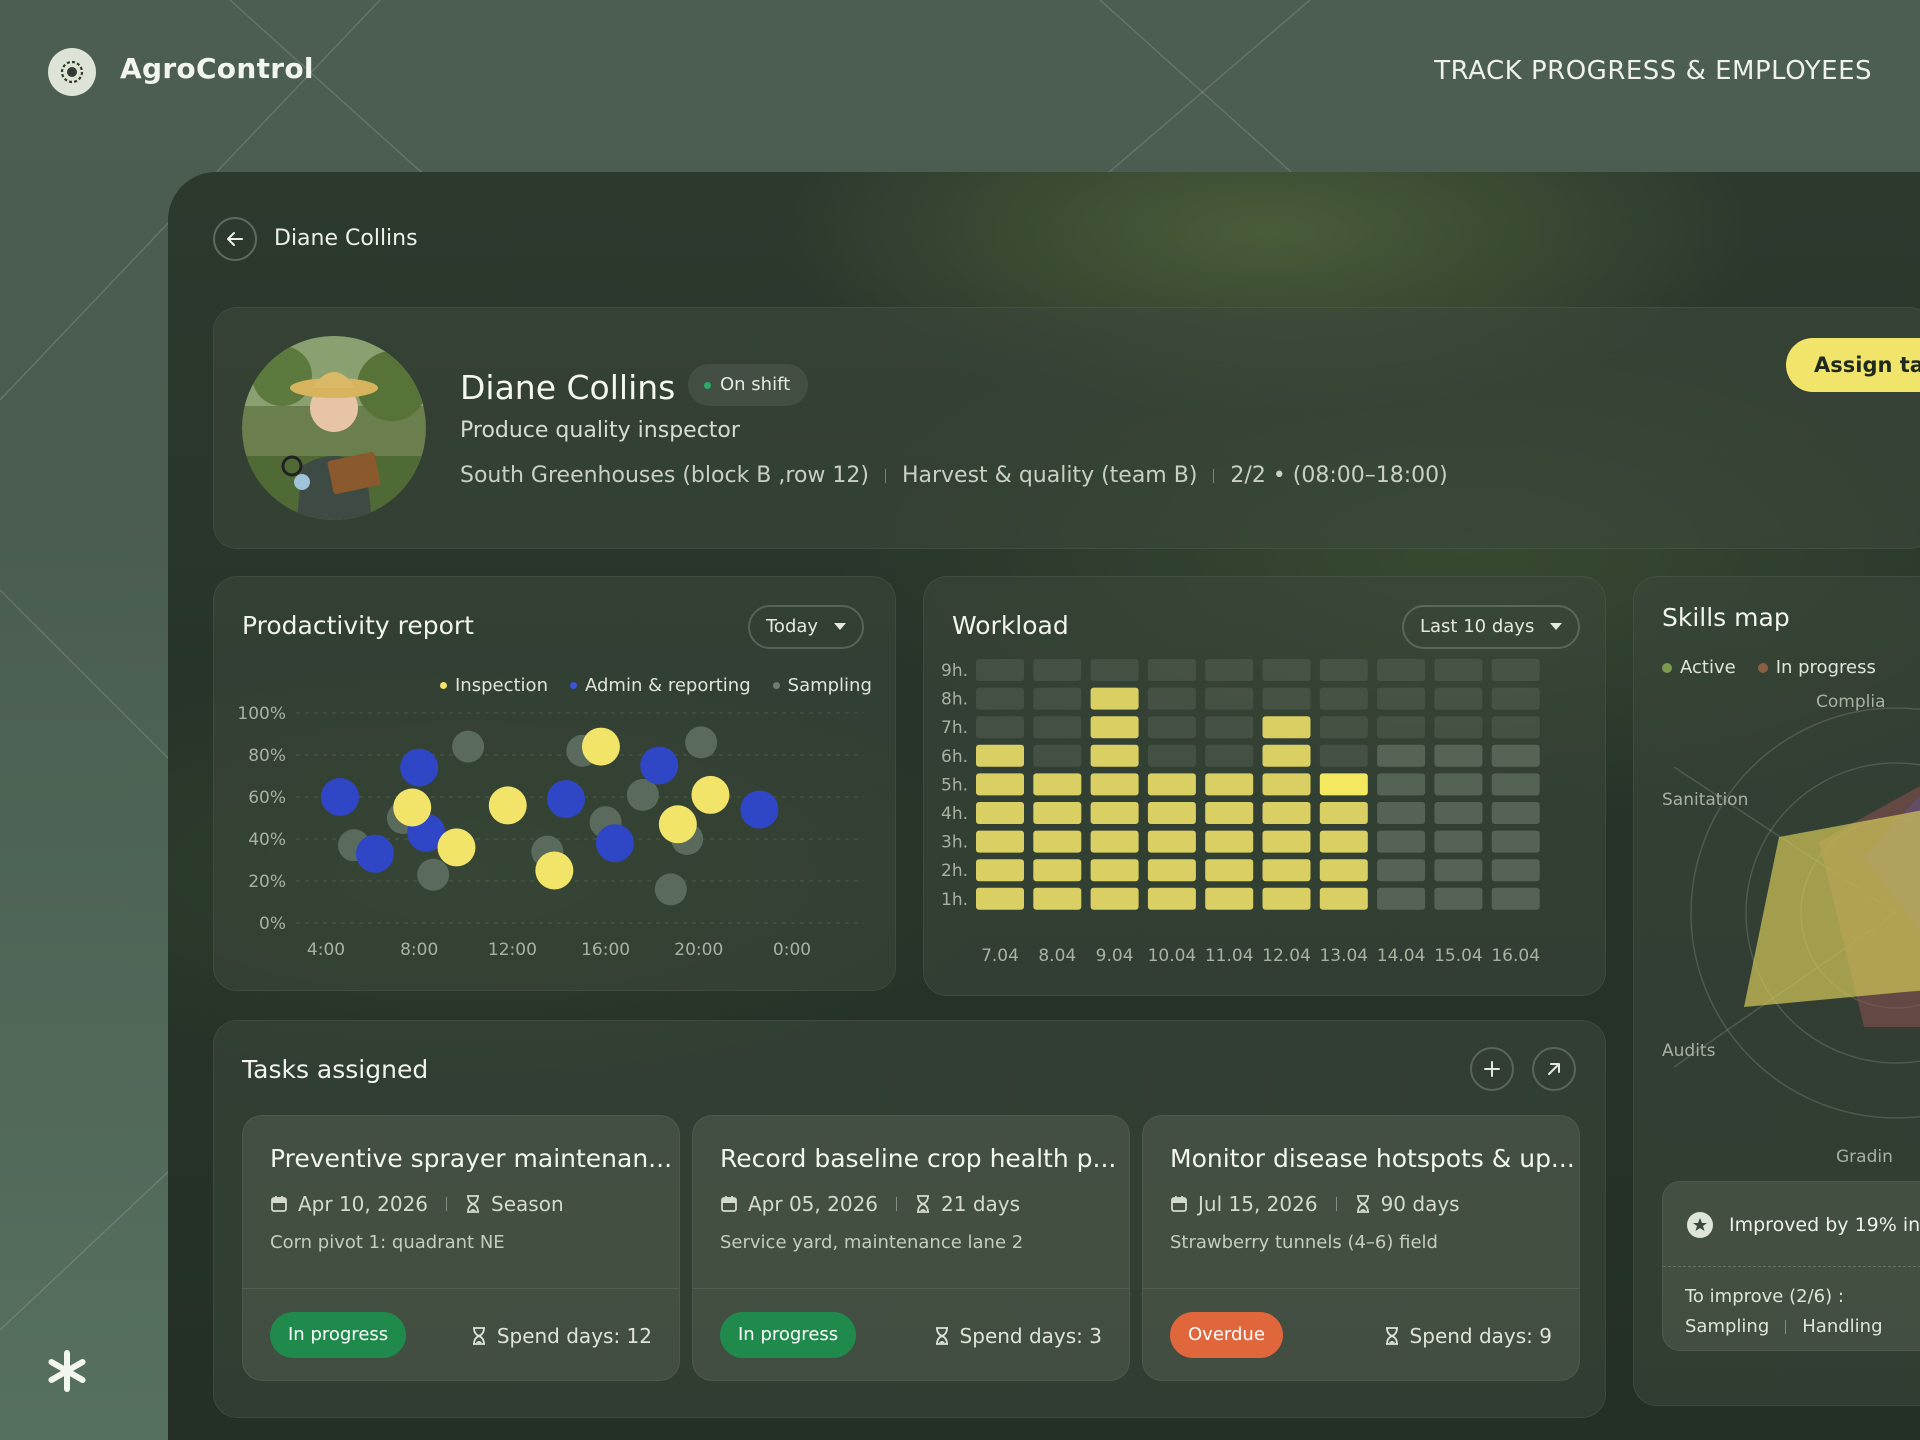 This screenshot has width=1920, height=1440. I want to click on task-spend: Spend days: 9, so click(1468, 1336).